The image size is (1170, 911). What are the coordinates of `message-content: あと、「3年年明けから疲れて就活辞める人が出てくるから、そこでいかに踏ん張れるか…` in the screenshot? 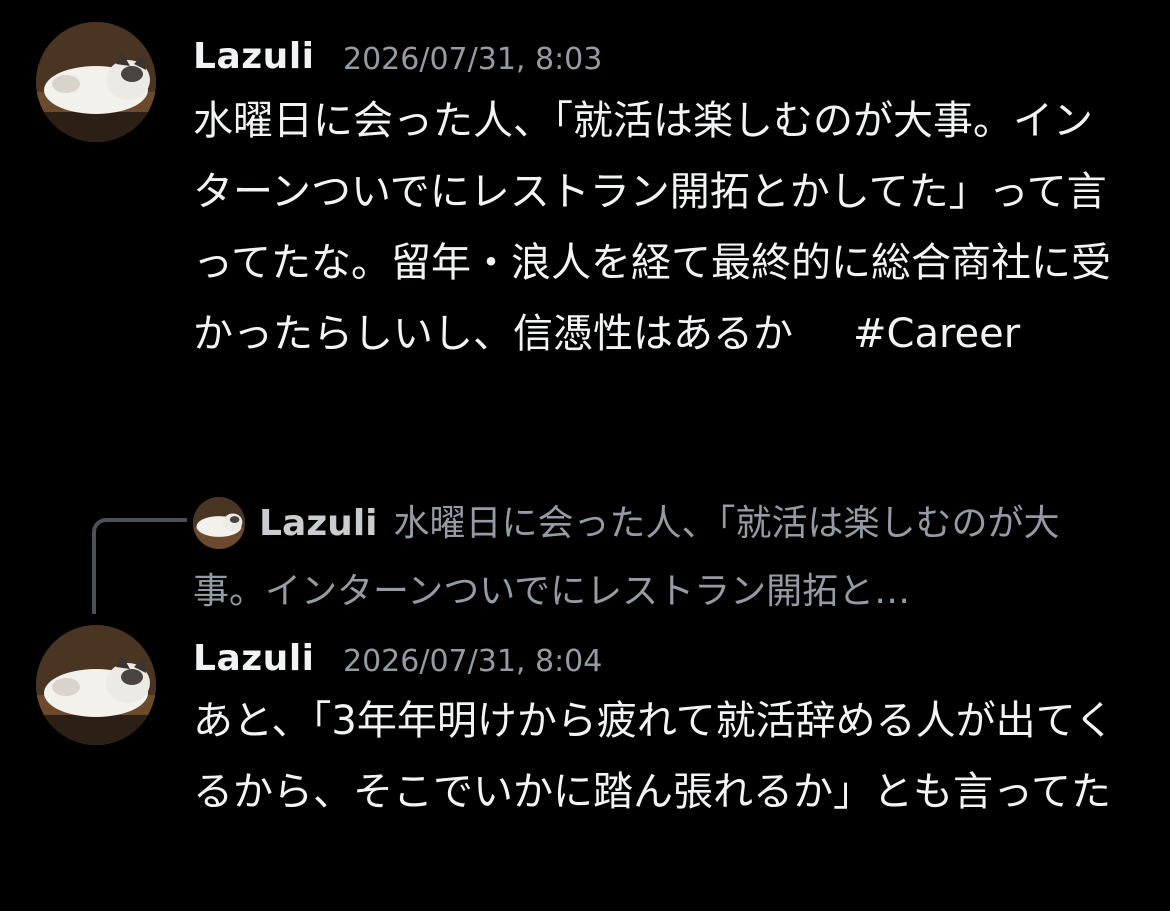 It's located at (658, 757).